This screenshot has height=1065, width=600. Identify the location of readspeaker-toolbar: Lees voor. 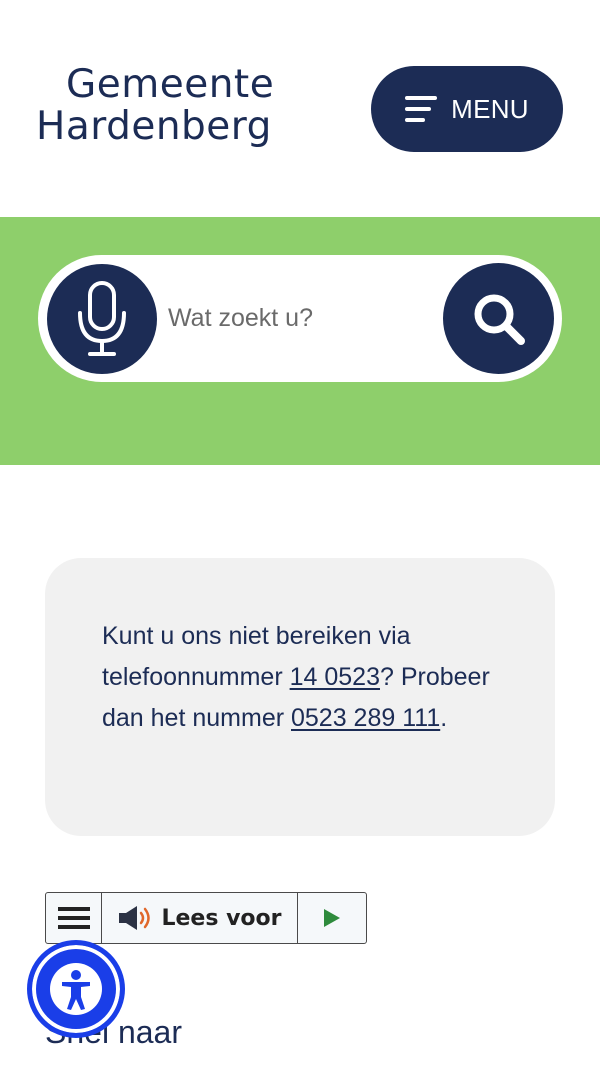
(206, 918).